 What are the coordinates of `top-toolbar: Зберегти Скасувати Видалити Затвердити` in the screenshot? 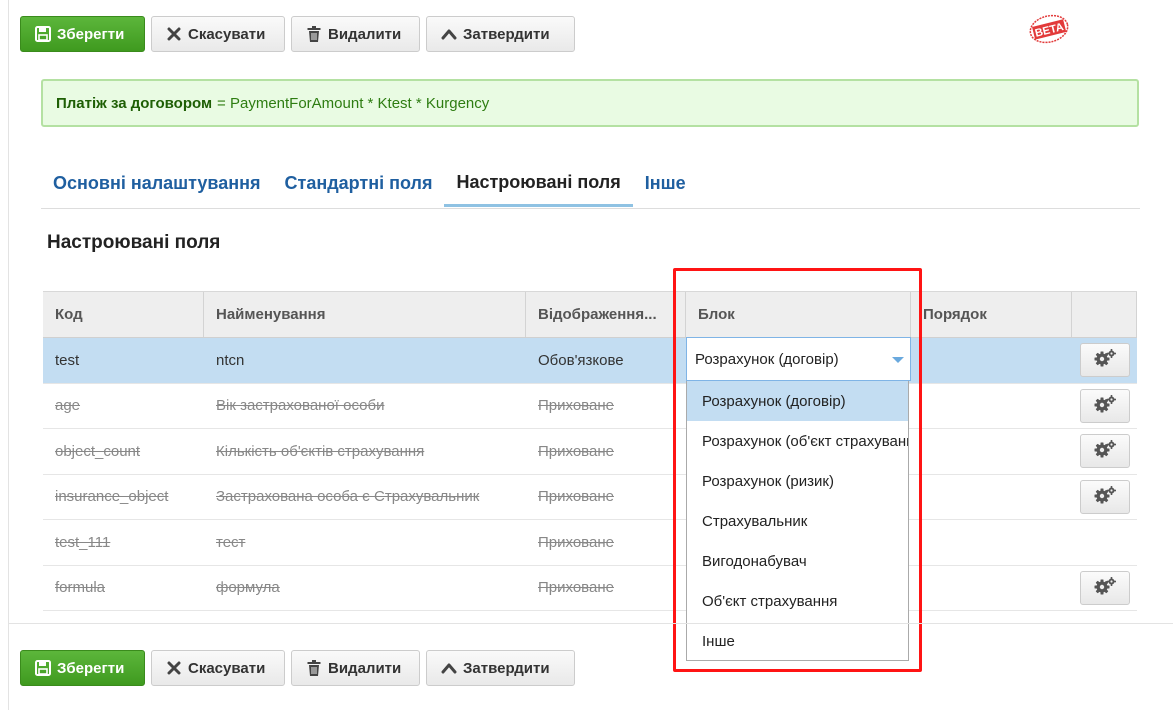 It's located at (297, 34).